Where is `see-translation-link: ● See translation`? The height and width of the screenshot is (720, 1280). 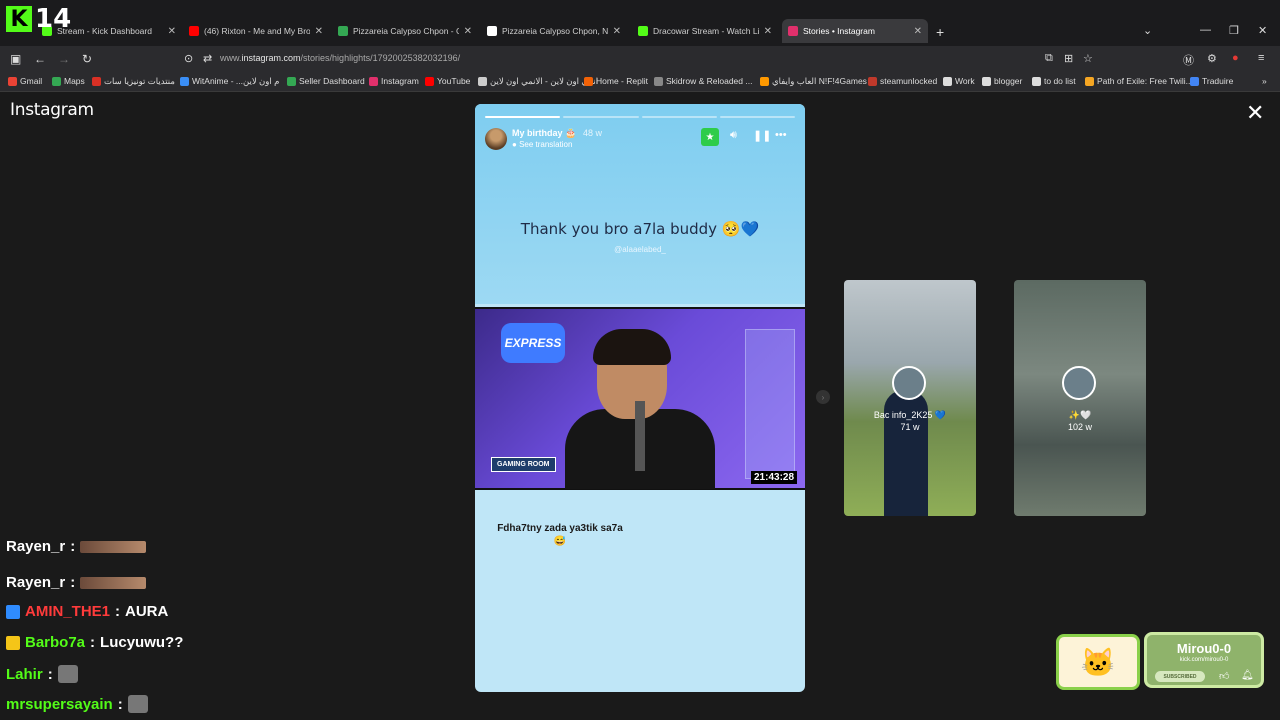
see-translation-link: ● See translation is located at coordinates (542, 144).